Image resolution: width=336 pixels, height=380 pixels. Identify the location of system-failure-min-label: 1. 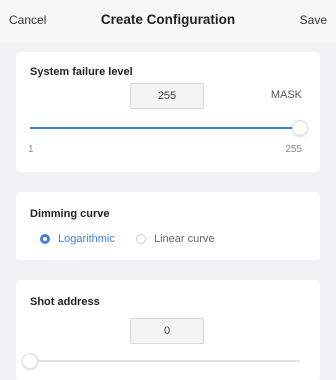
(31, 149).